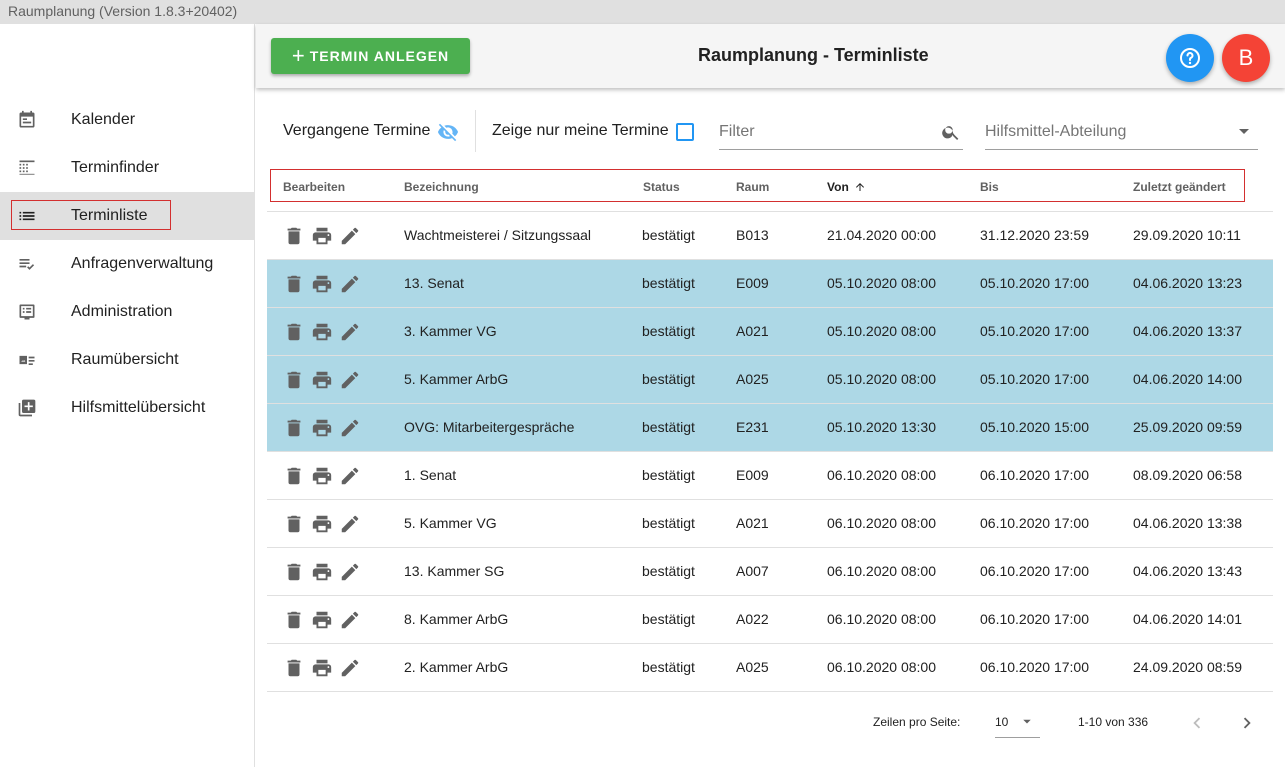 Image resolution: width=1285 pixels, height=767 pixels. I want to click on arrow-up-icon, so click(860, 187).